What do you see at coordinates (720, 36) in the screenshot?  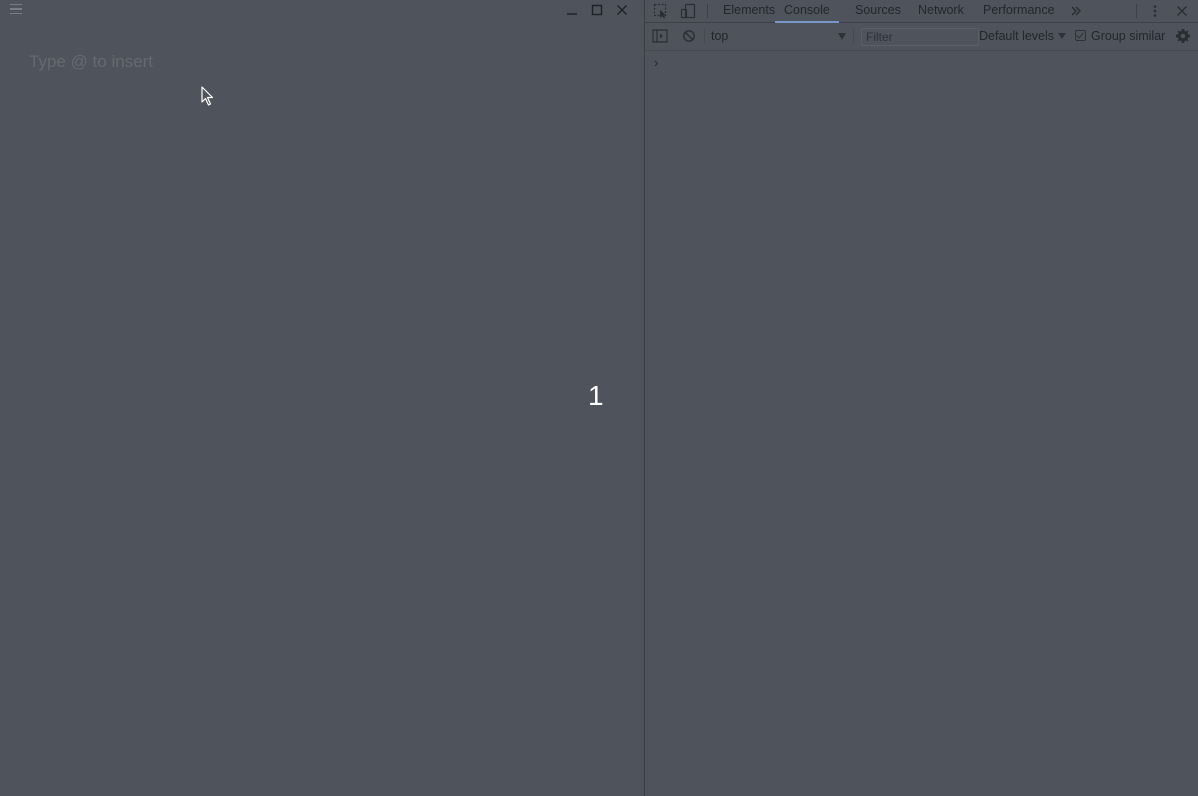 I see `context-value: top` at bounding box center [720, 36].